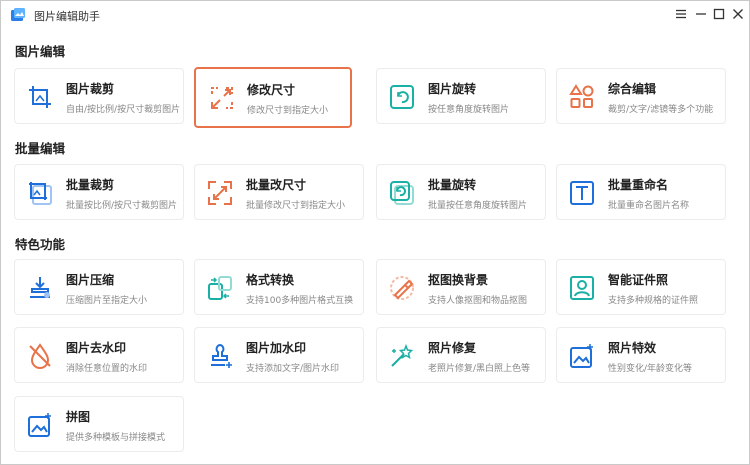 This screenshot has height=465, width=750. Describe the element at coordinates (220, 193) in the screenshot. I see `batch-resize-icon` at that location.